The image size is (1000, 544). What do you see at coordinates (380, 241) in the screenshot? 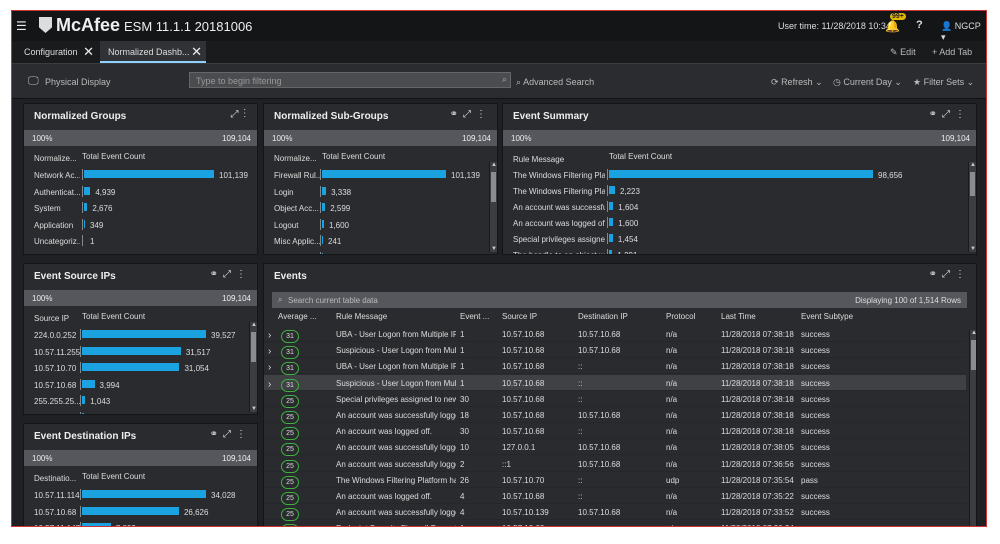
I see `list-item: Misc Applic... 241` at bounding box center [380, 241].